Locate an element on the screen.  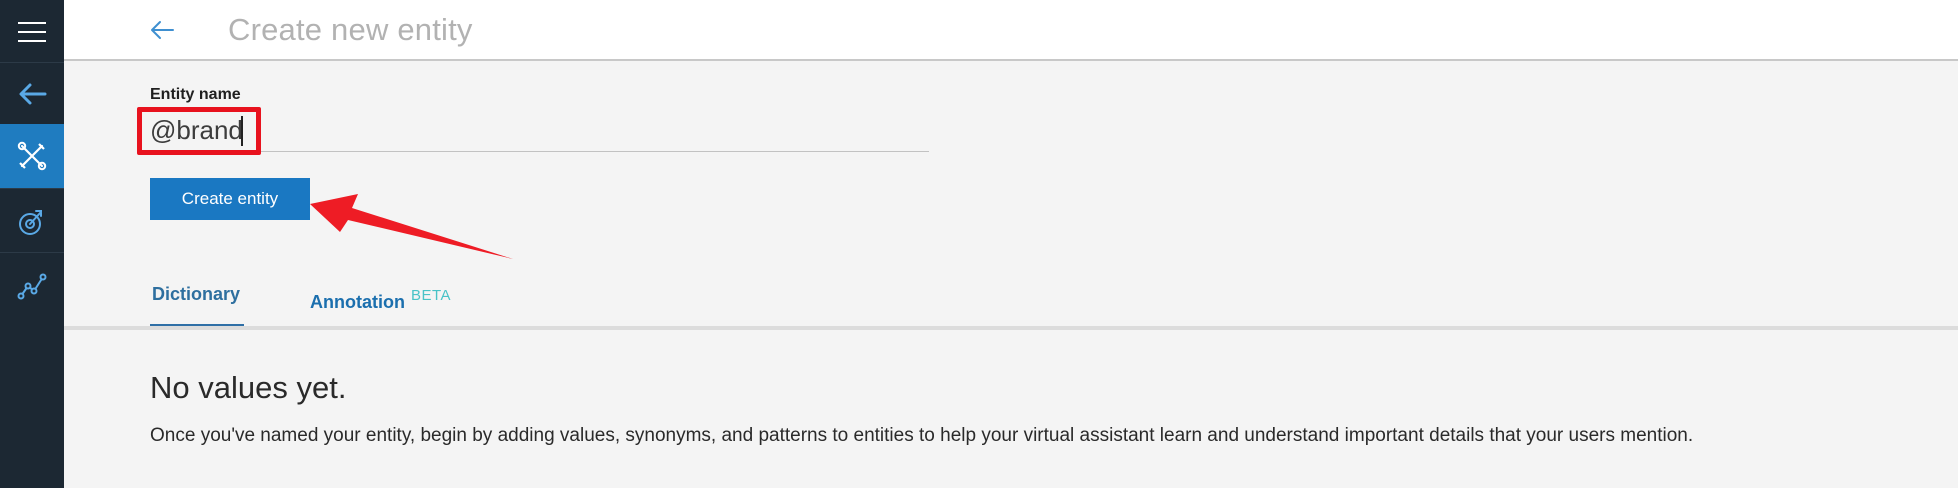
entity-name-input is located at coordinates (539, 130).